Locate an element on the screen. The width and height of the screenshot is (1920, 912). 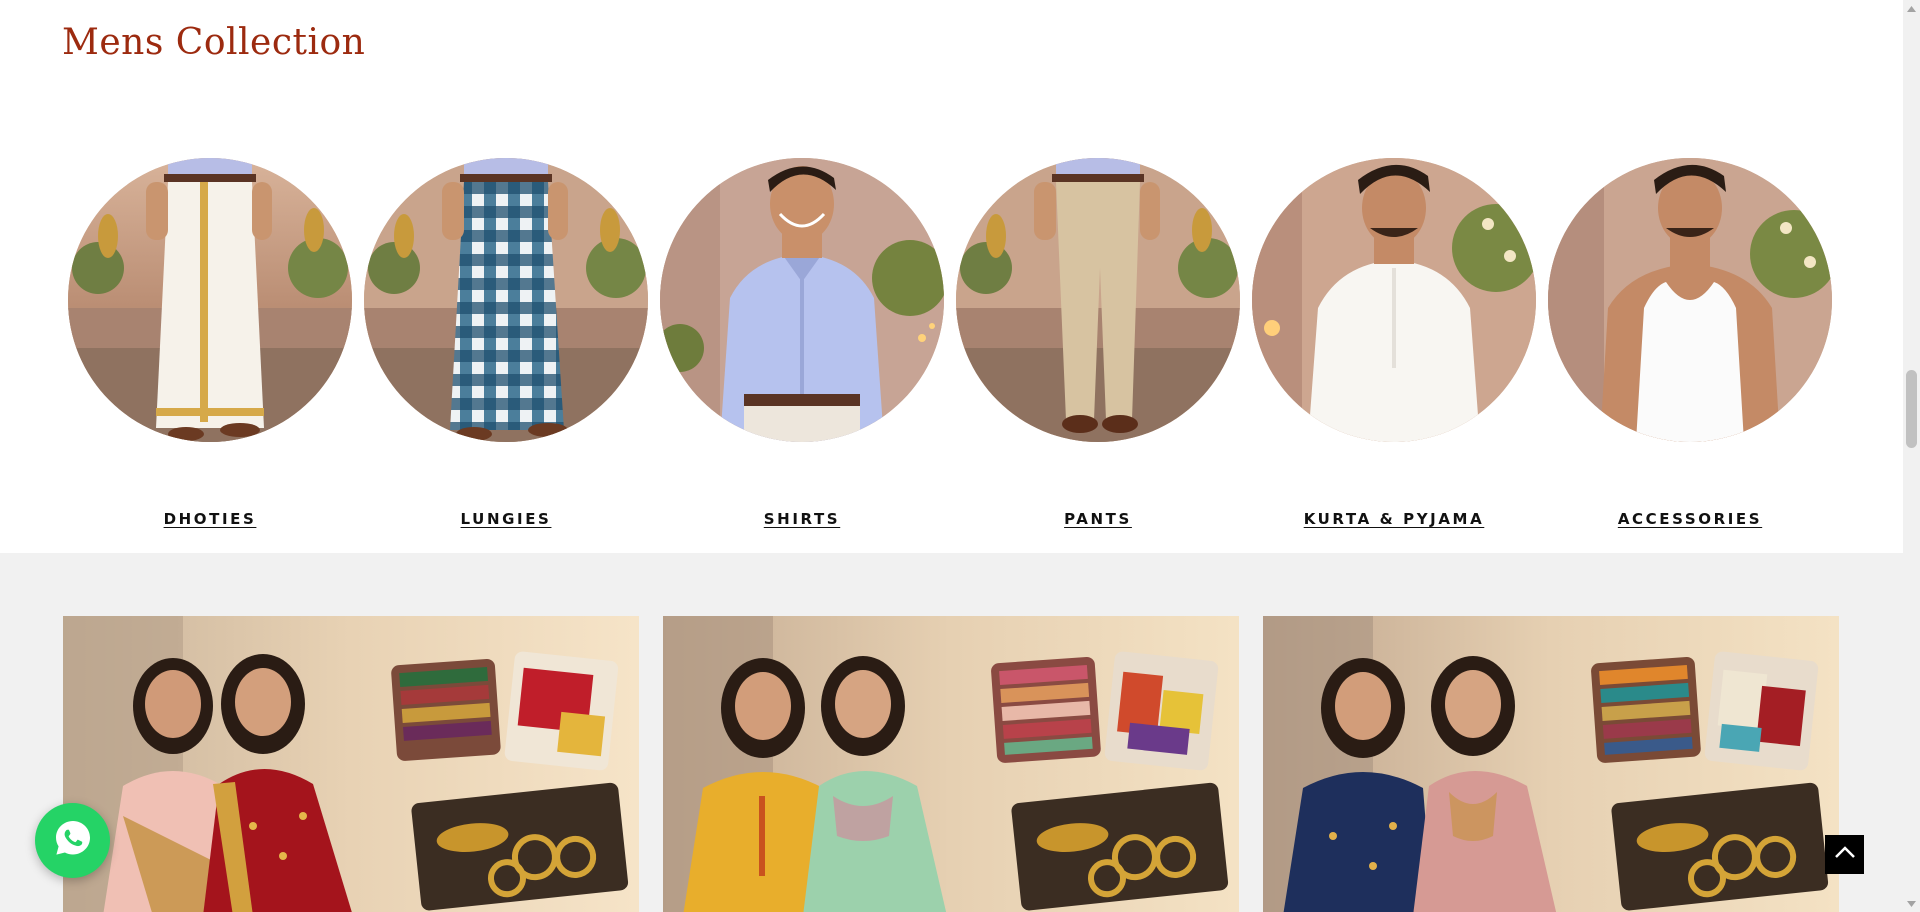
category-image-accessories is located at coordinates (1690, 300).